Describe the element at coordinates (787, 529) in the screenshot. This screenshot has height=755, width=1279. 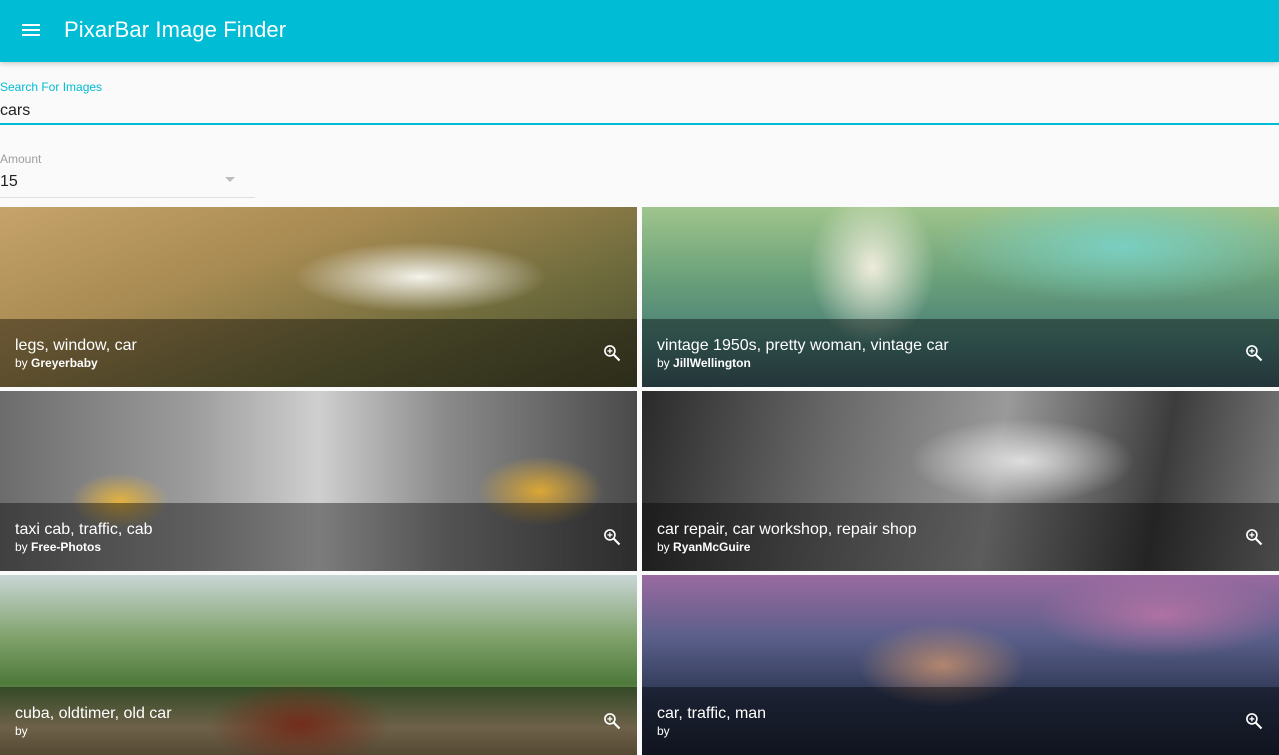
I see `image-tags: car repair, car workshop, repair shop` at that location.